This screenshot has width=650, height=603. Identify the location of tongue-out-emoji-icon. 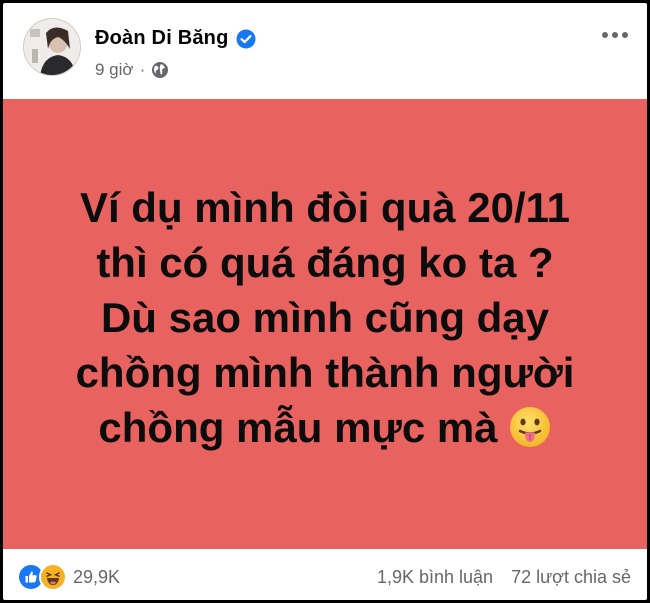
(530, 427).